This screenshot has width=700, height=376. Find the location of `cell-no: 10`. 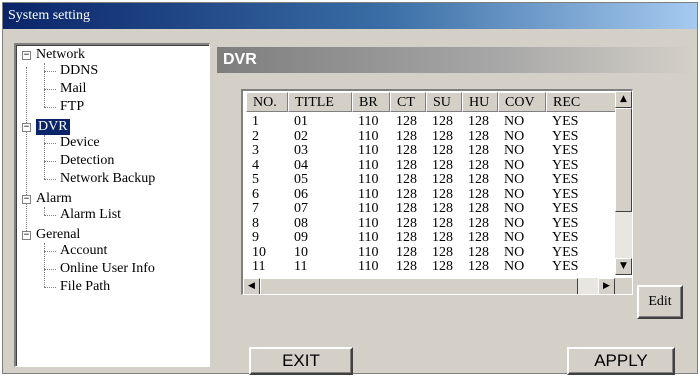

cell-no: 10 is located at coordinates (259, 252).